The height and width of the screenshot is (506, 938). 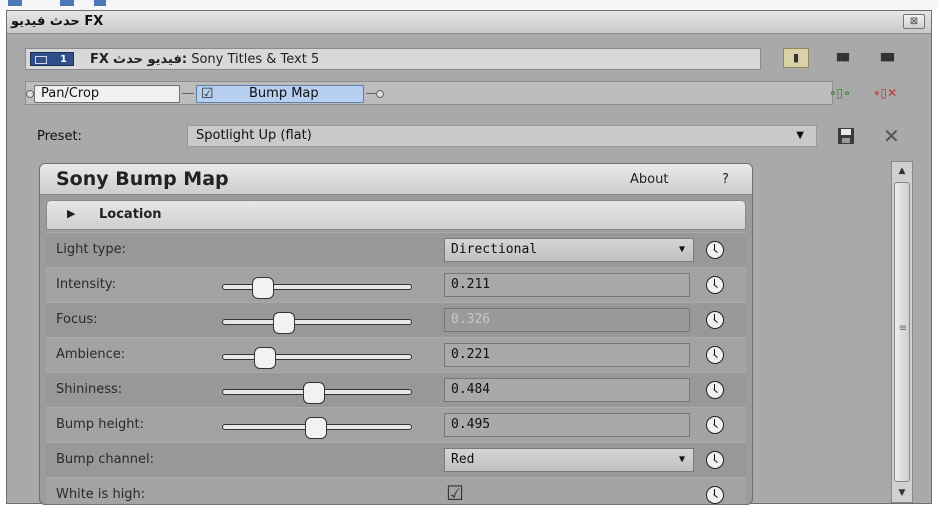 What do you see at coordinates (71, 213) in the screenshot?
I see `expand-triangle-icon: ▶` at bounding box center [71, 213].